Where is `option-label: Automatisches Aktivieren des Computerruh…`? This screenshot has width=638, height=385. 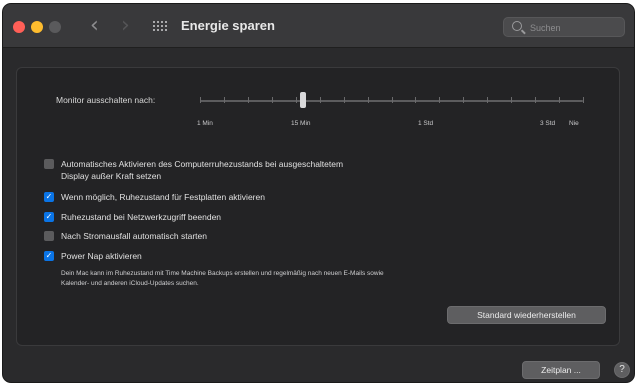 option-label: Automatisches Aktivieren des Computerruh… is located at coordinates (202, 170).